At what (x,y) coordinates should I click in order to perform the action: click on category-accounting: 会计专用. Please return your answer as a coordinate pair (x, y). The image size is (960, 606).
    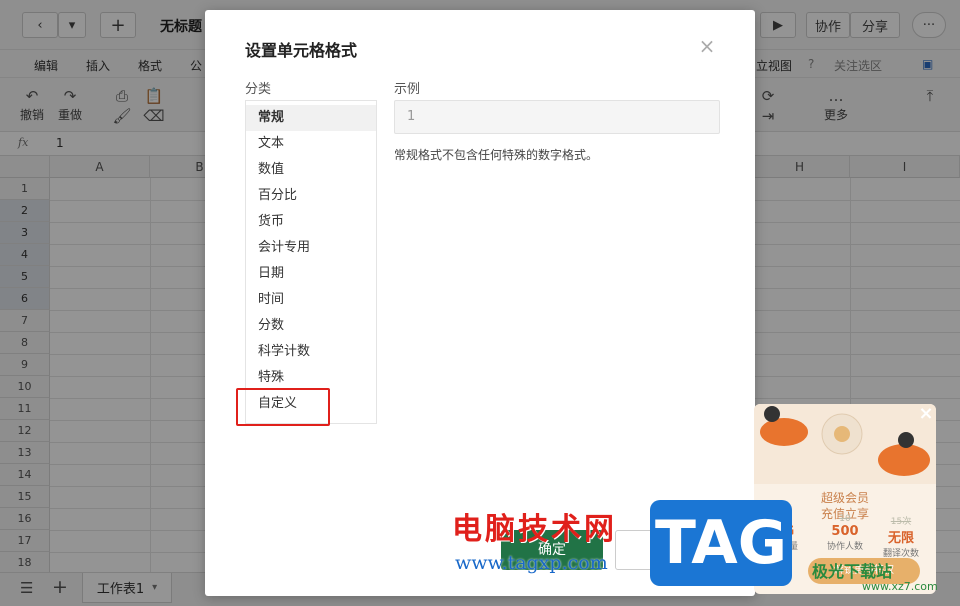
    Looking at the image, I should click on (311, 248).